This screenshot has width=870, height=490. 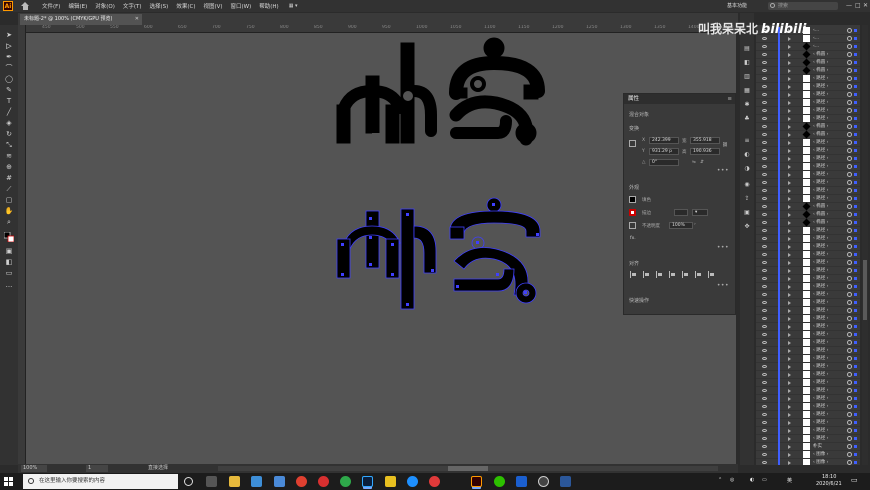 What do you see at coordinates (705, 140) in the screenshot?
I see `width-field: 355.918` at bounding box center [705, 140].